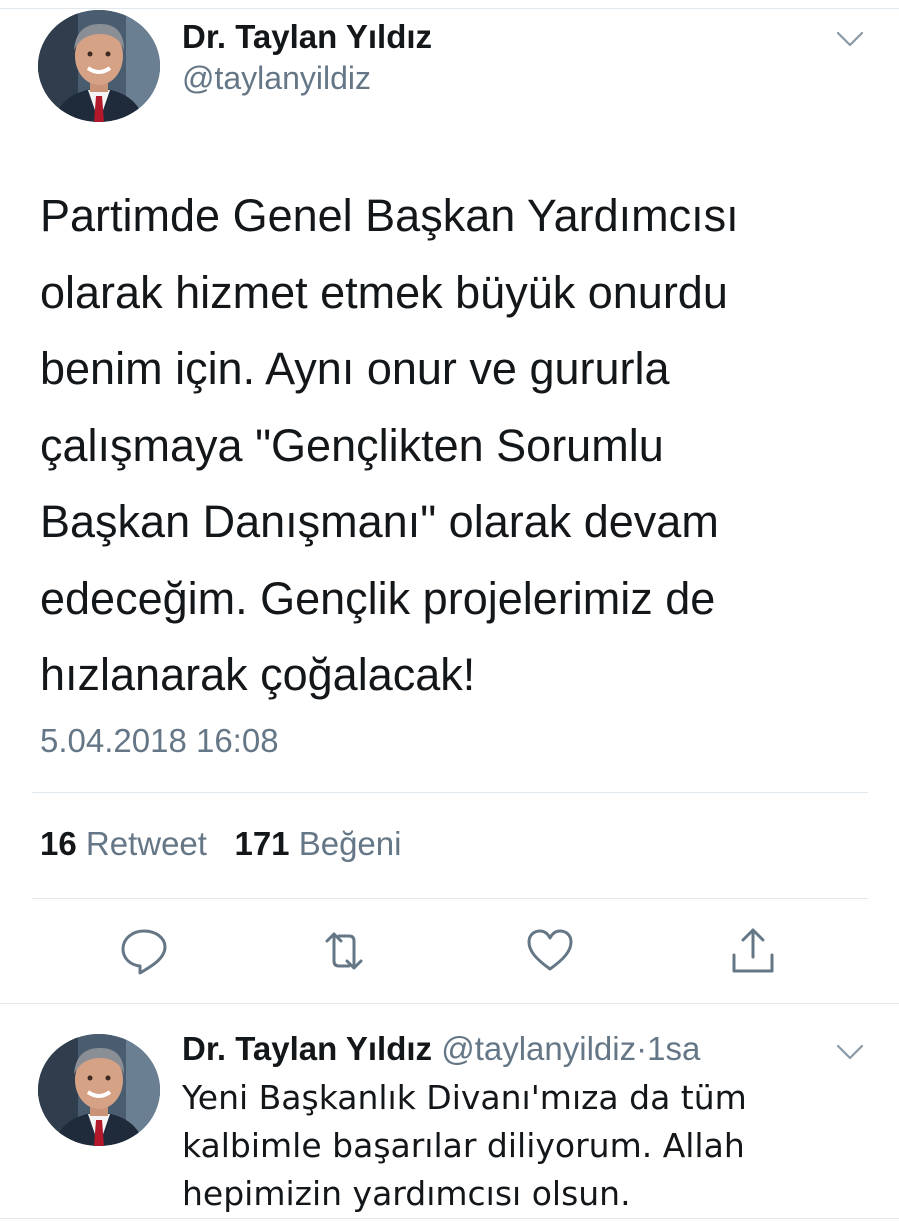  I want to click on share-icon, so click(753, 951).